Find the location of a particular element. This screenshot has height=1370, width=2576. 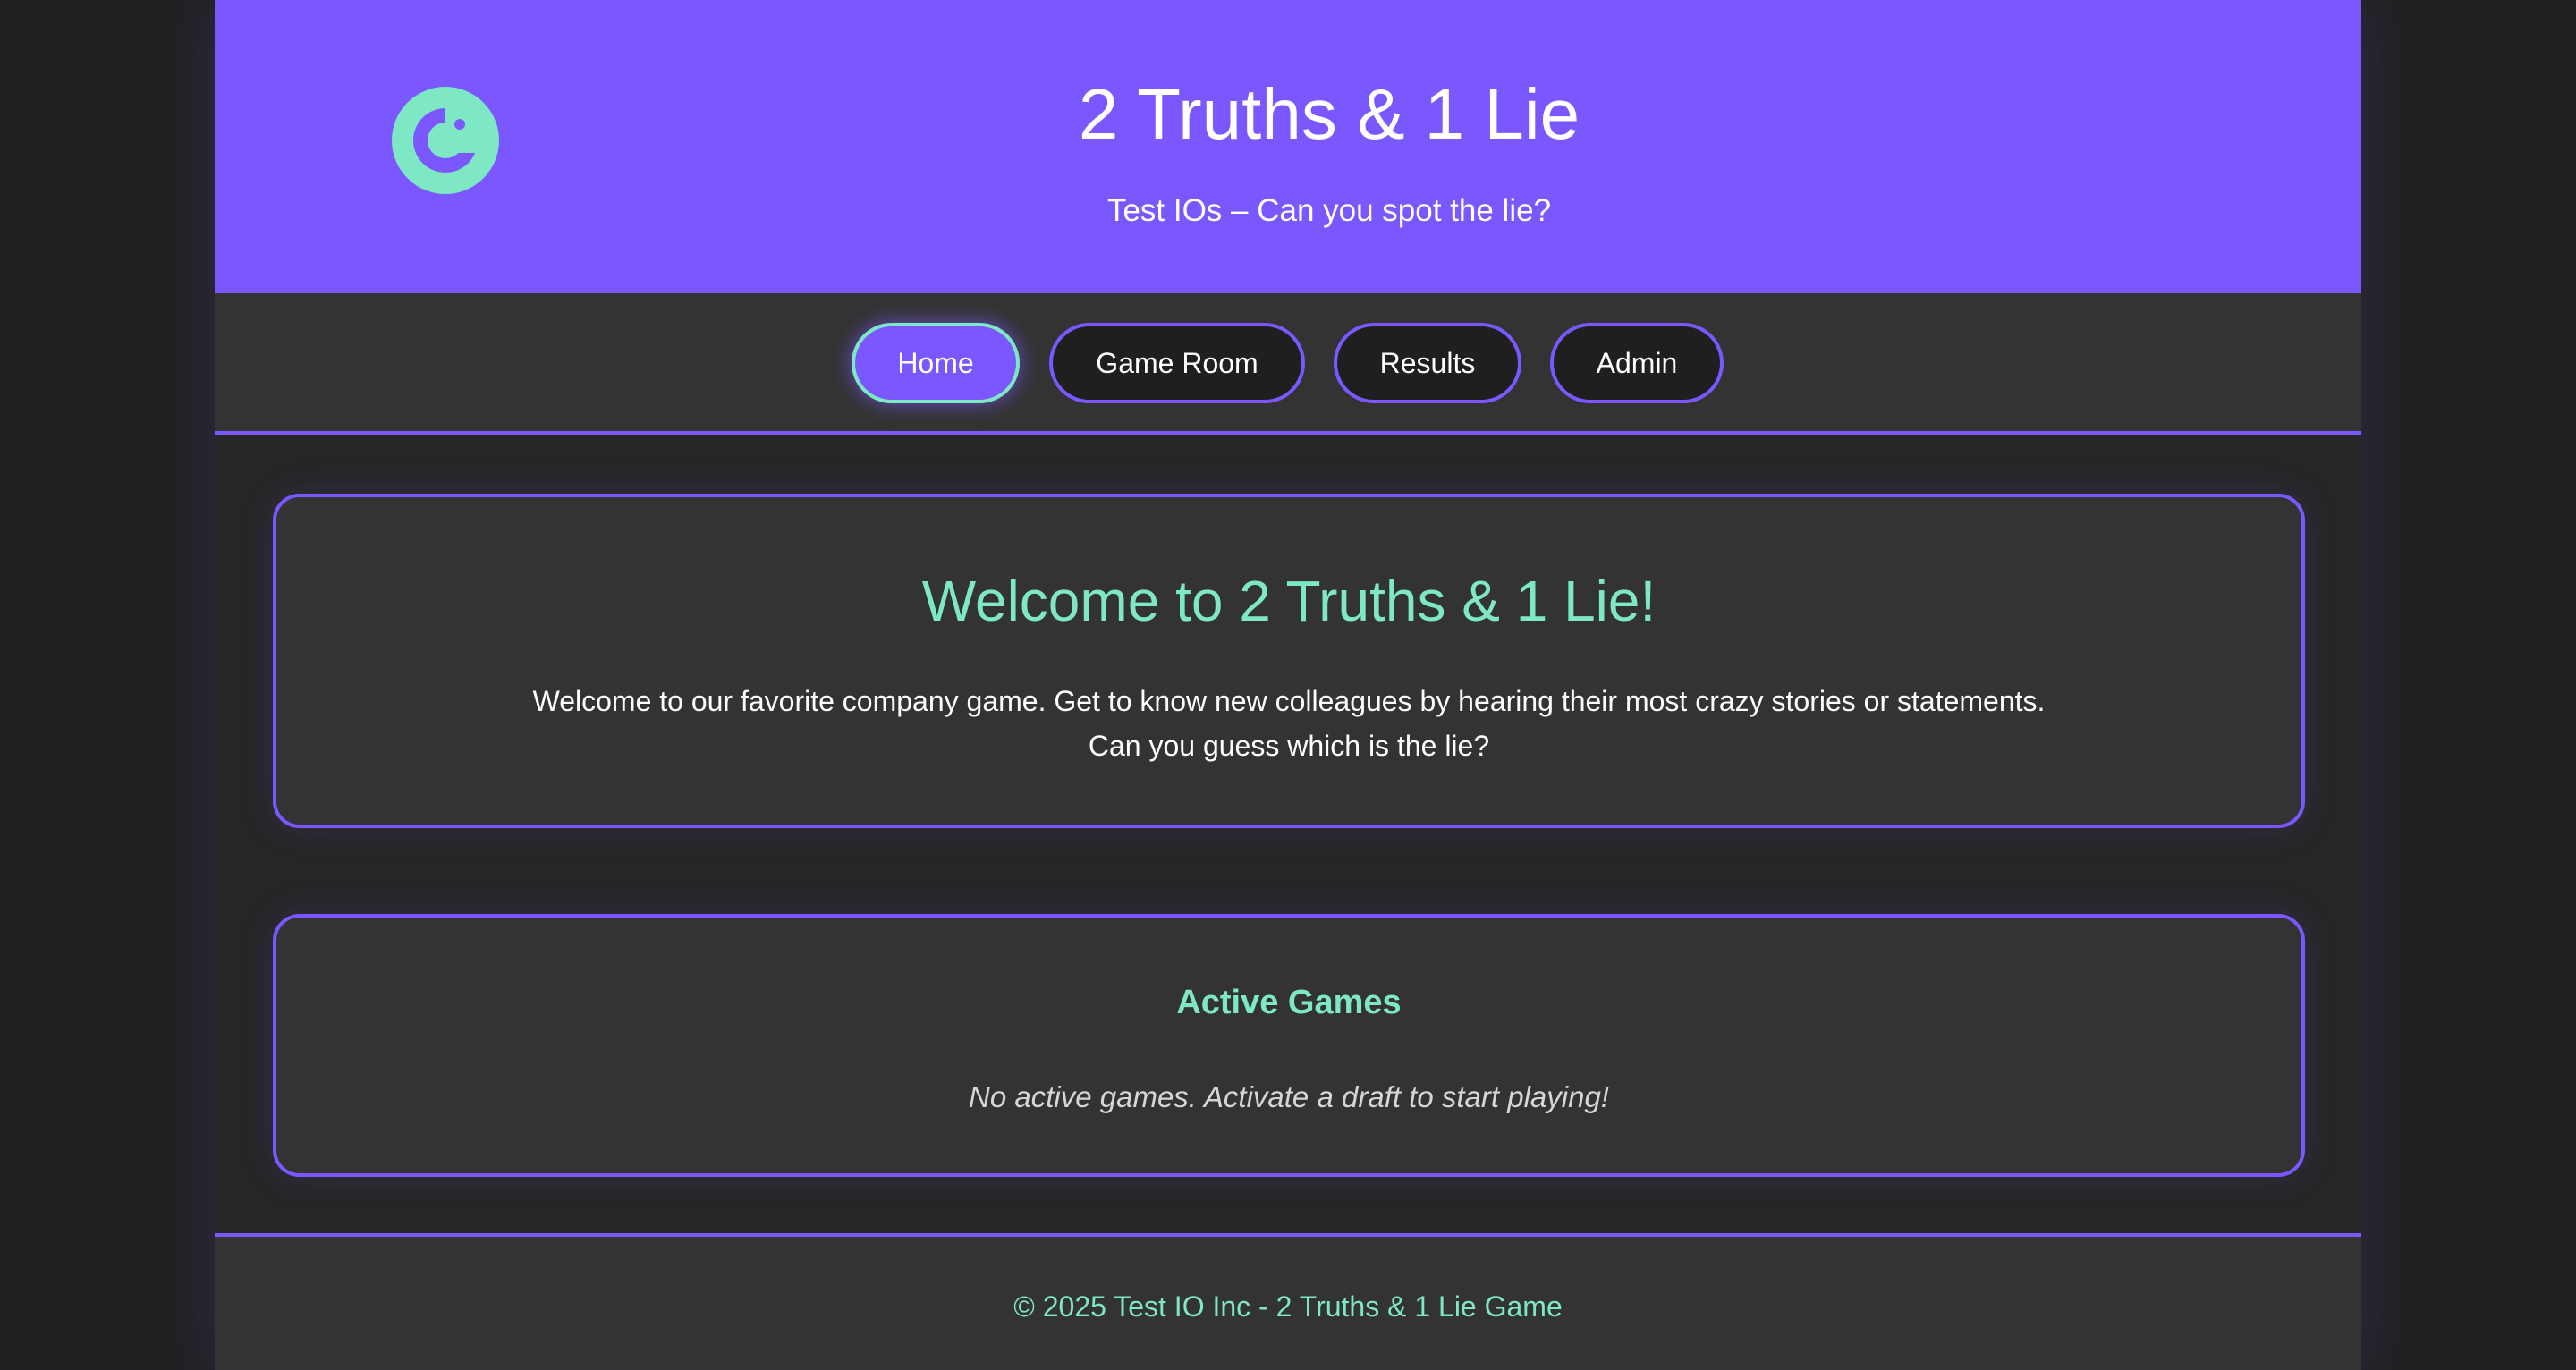

site-subtitle: Test IOs – Can you spot the lie? is located at coordinates (1329, 210).